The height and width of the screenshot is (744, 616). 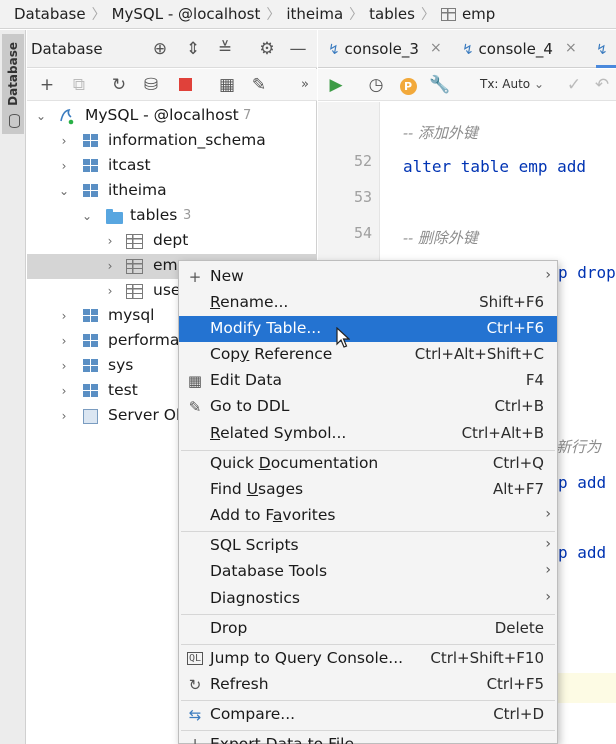 What do you see at coordinates (487, 658) in the screenshot?
I see `shortcut: Ctrl+Shift+F10` at bounding box center [487, 658].